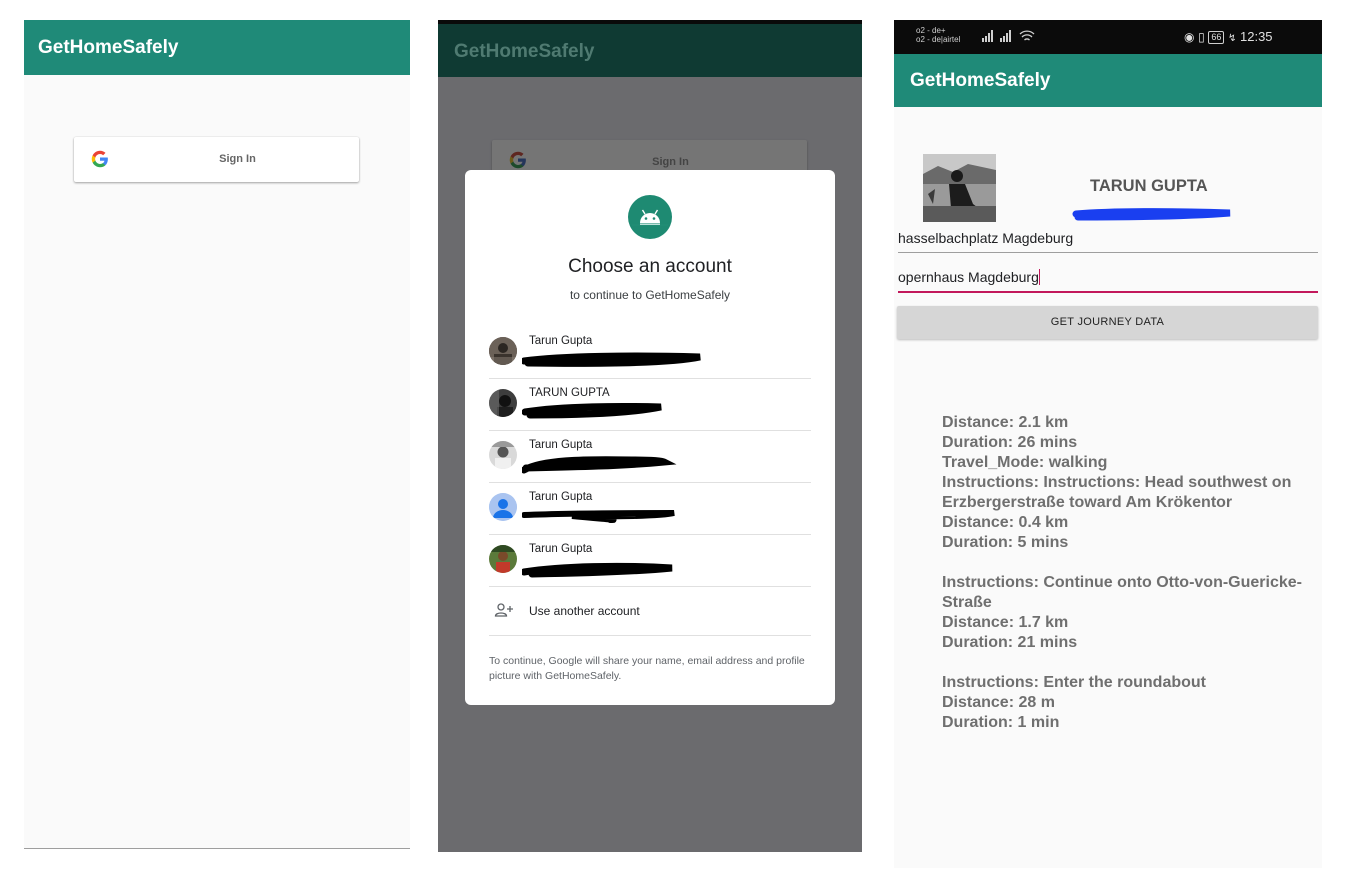 This screenshot has height=892, width=1362. What do you see at coordinates (1005, 522) in the screenshot?
I see `result-line: Distance: 0.4 km` at bounding box center [1005, 522].